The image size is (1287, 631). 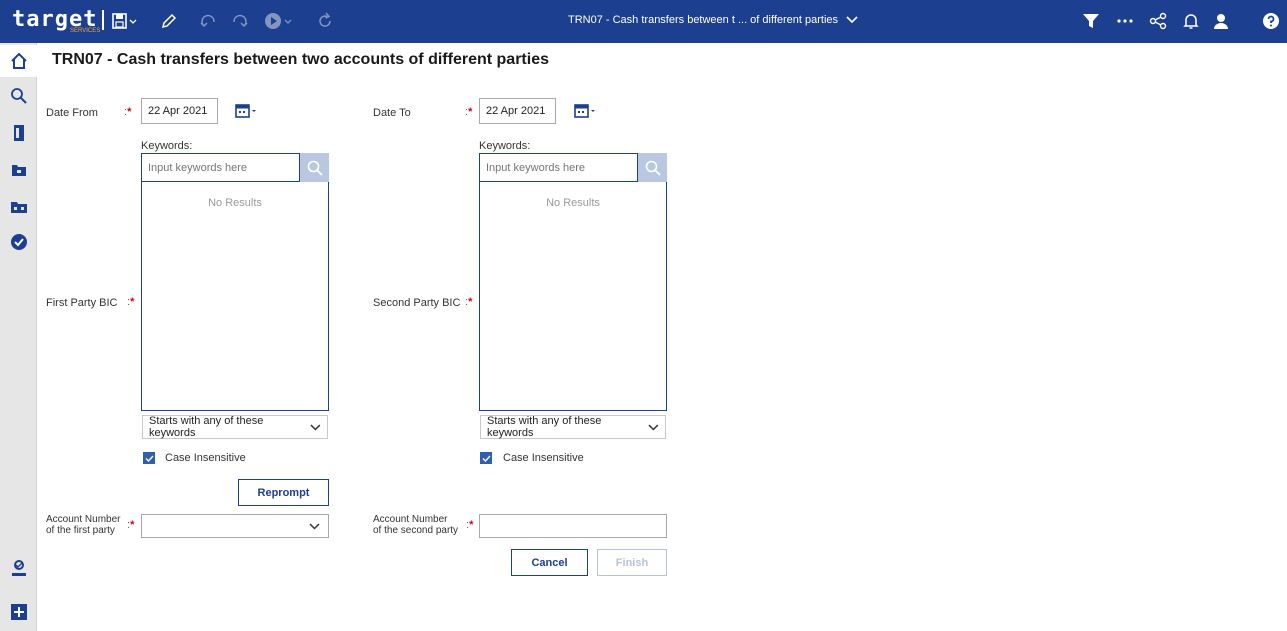 I want to click on sidebar-item-home, so click(x=18, y=61).